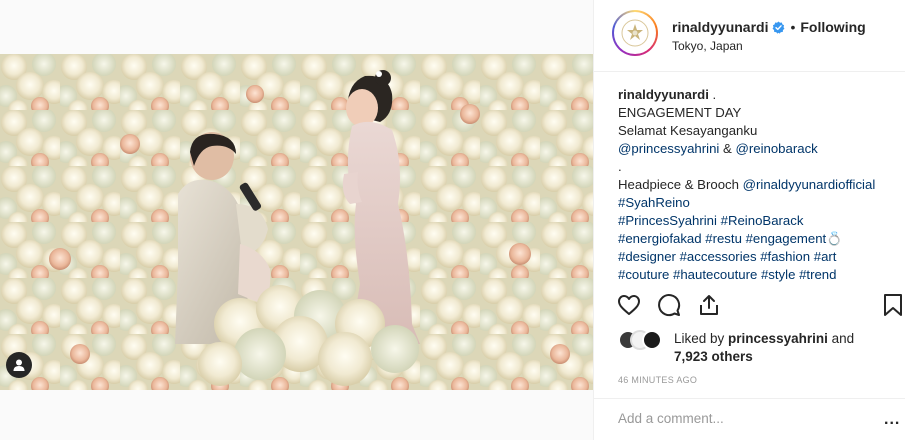 The height and width of the screenshot is (440, 905). What do you see at coordinates (640, 340) in the screenshot?
I see `liker-avatars` at bounding box center [640, 340].